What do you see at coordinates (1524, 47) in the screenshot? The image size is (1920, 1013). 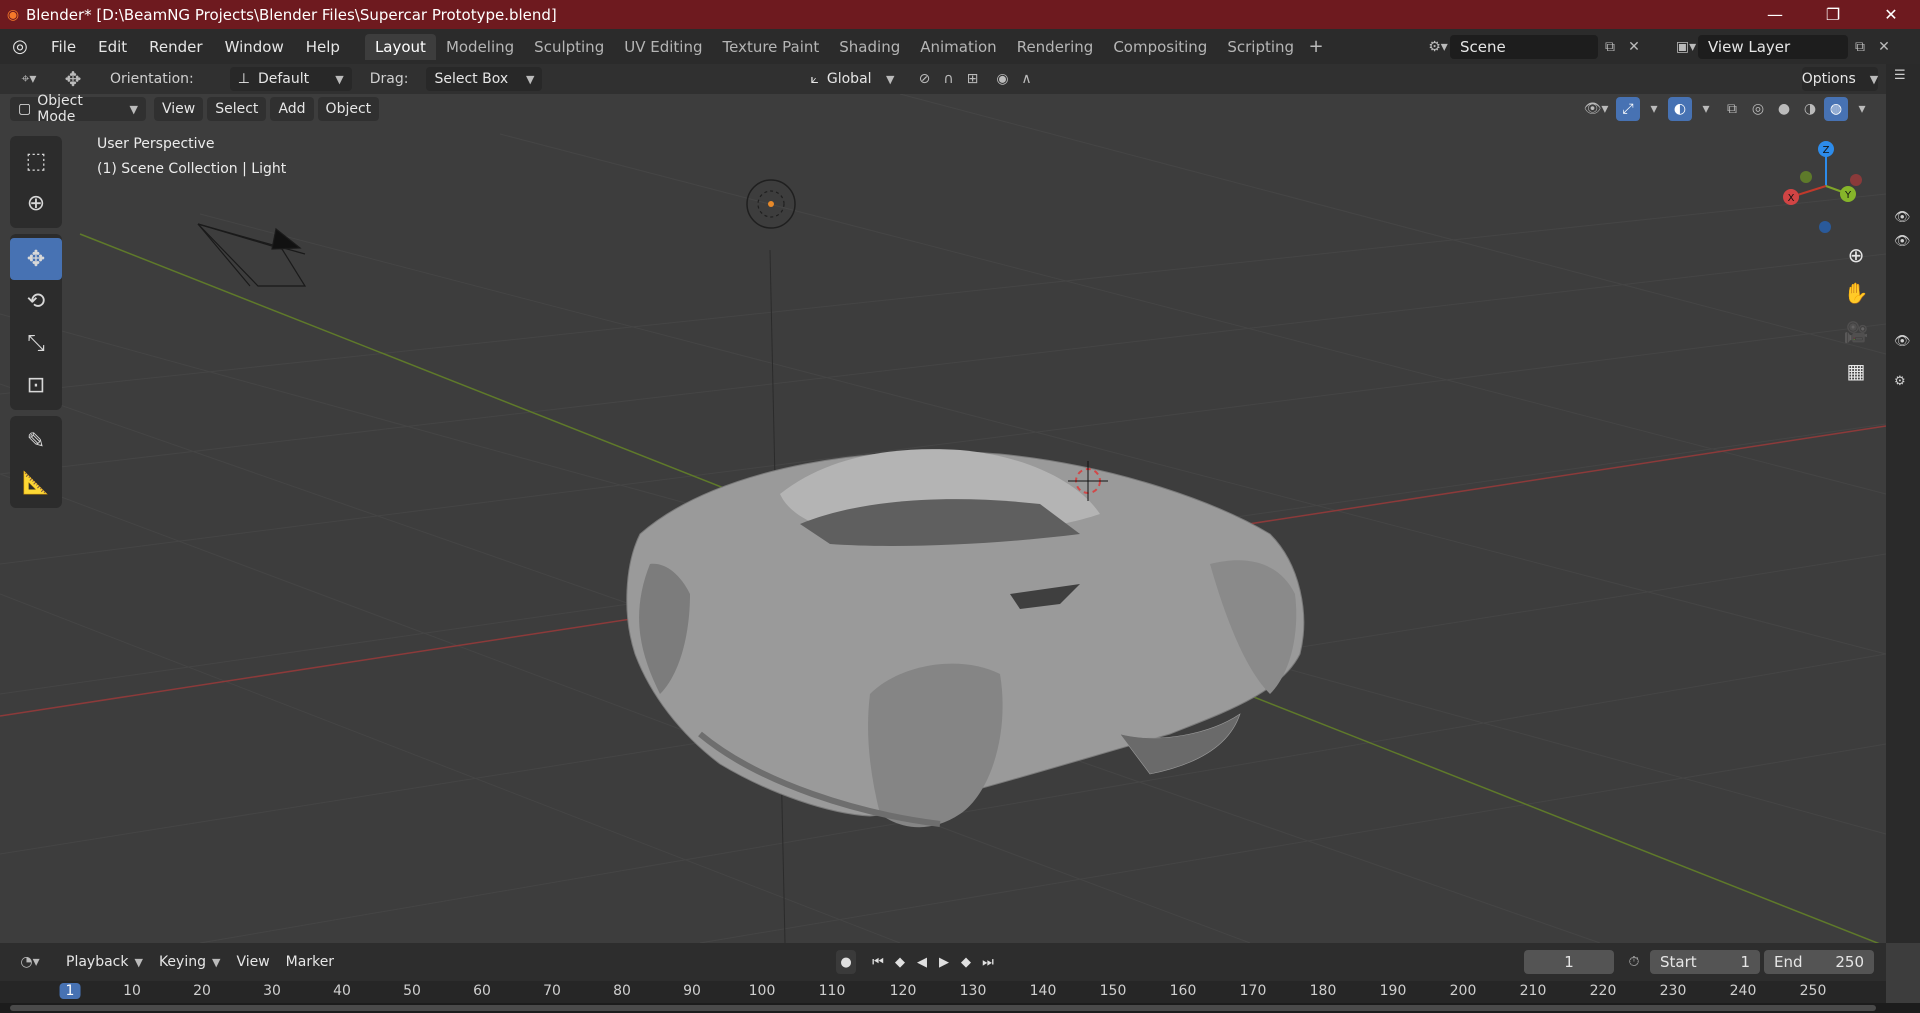 I see `scene-name-field: Scene` at bounding box center [1524, 47].